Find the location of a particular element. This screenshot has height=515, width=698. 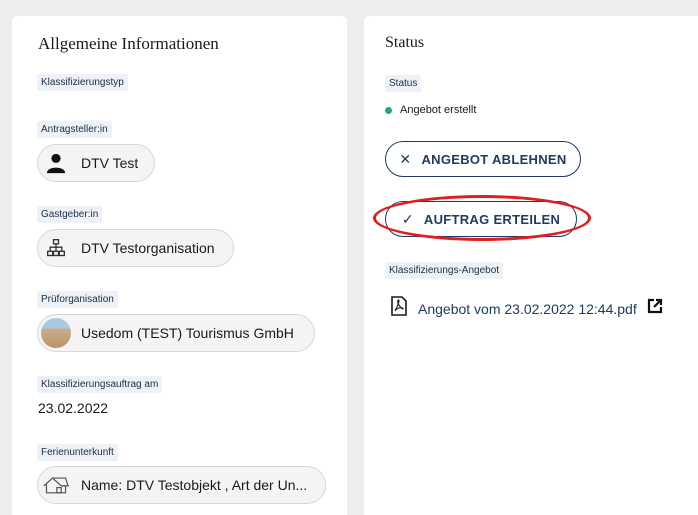

auftrag-label: Klassifizierungsauftrag am is located at coordinates (100, 384).